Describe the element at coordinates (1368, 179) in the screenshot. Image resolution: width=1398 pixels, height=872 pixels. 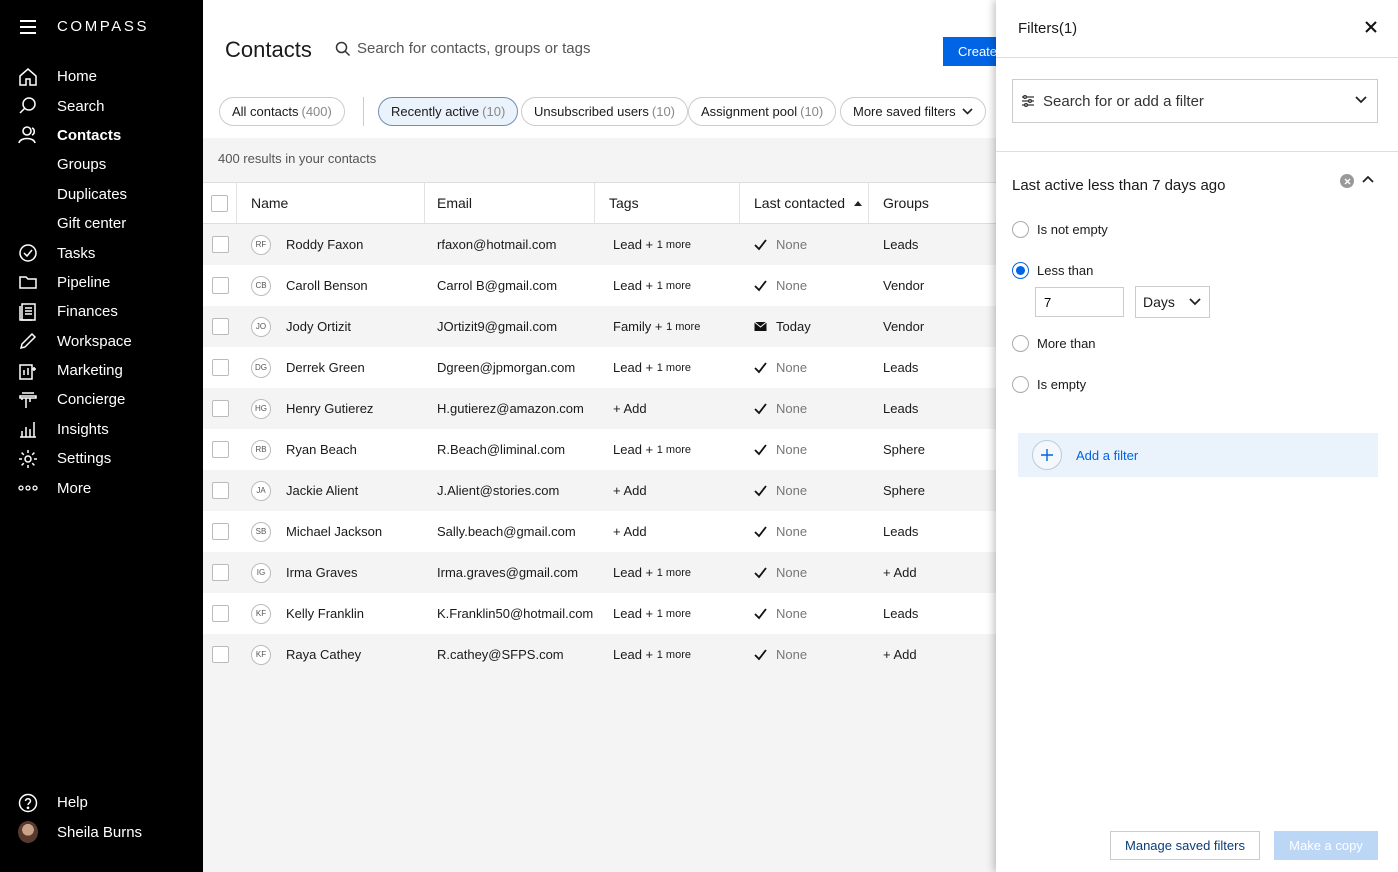
I see `chevron-up-icon` at that location.